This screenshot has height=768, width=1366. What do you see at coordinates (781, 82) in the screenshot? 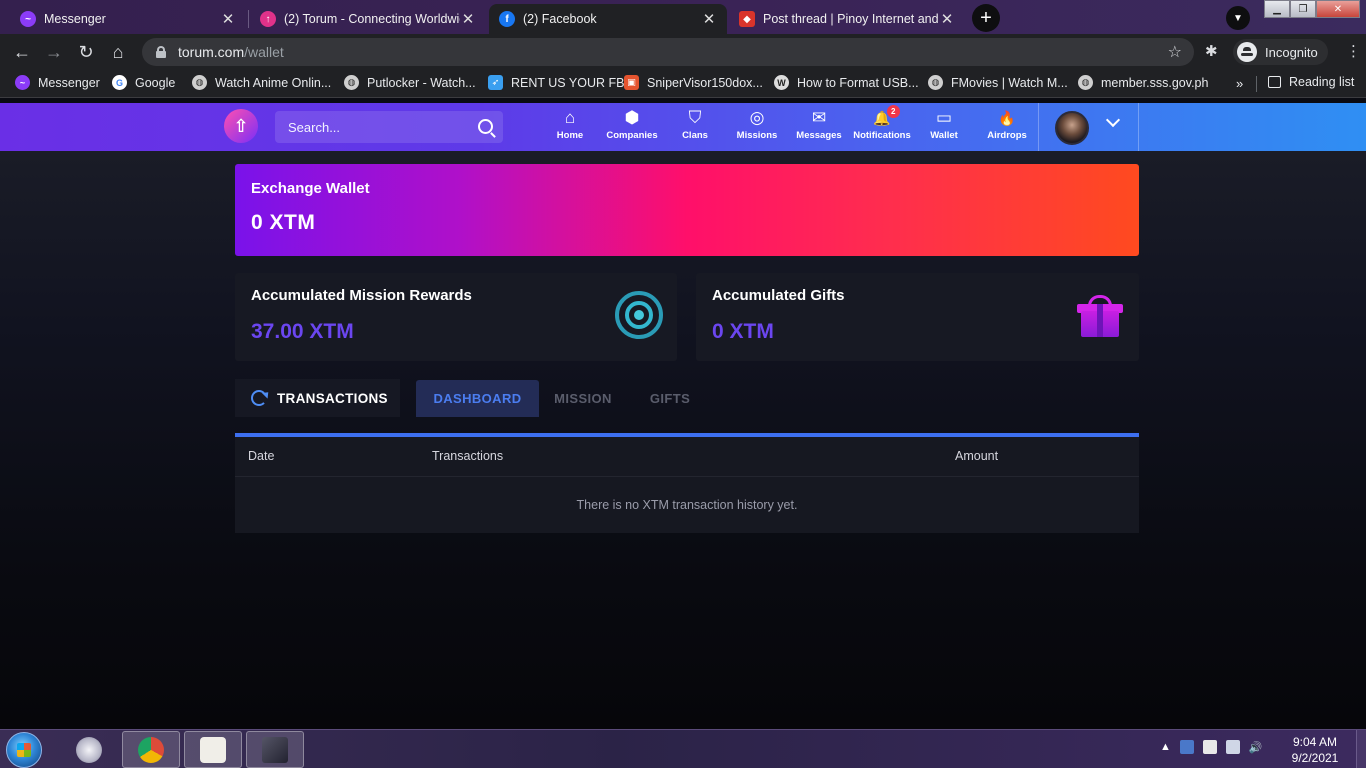
I see `wiki-icon: W` at bounding box center [781, 82].